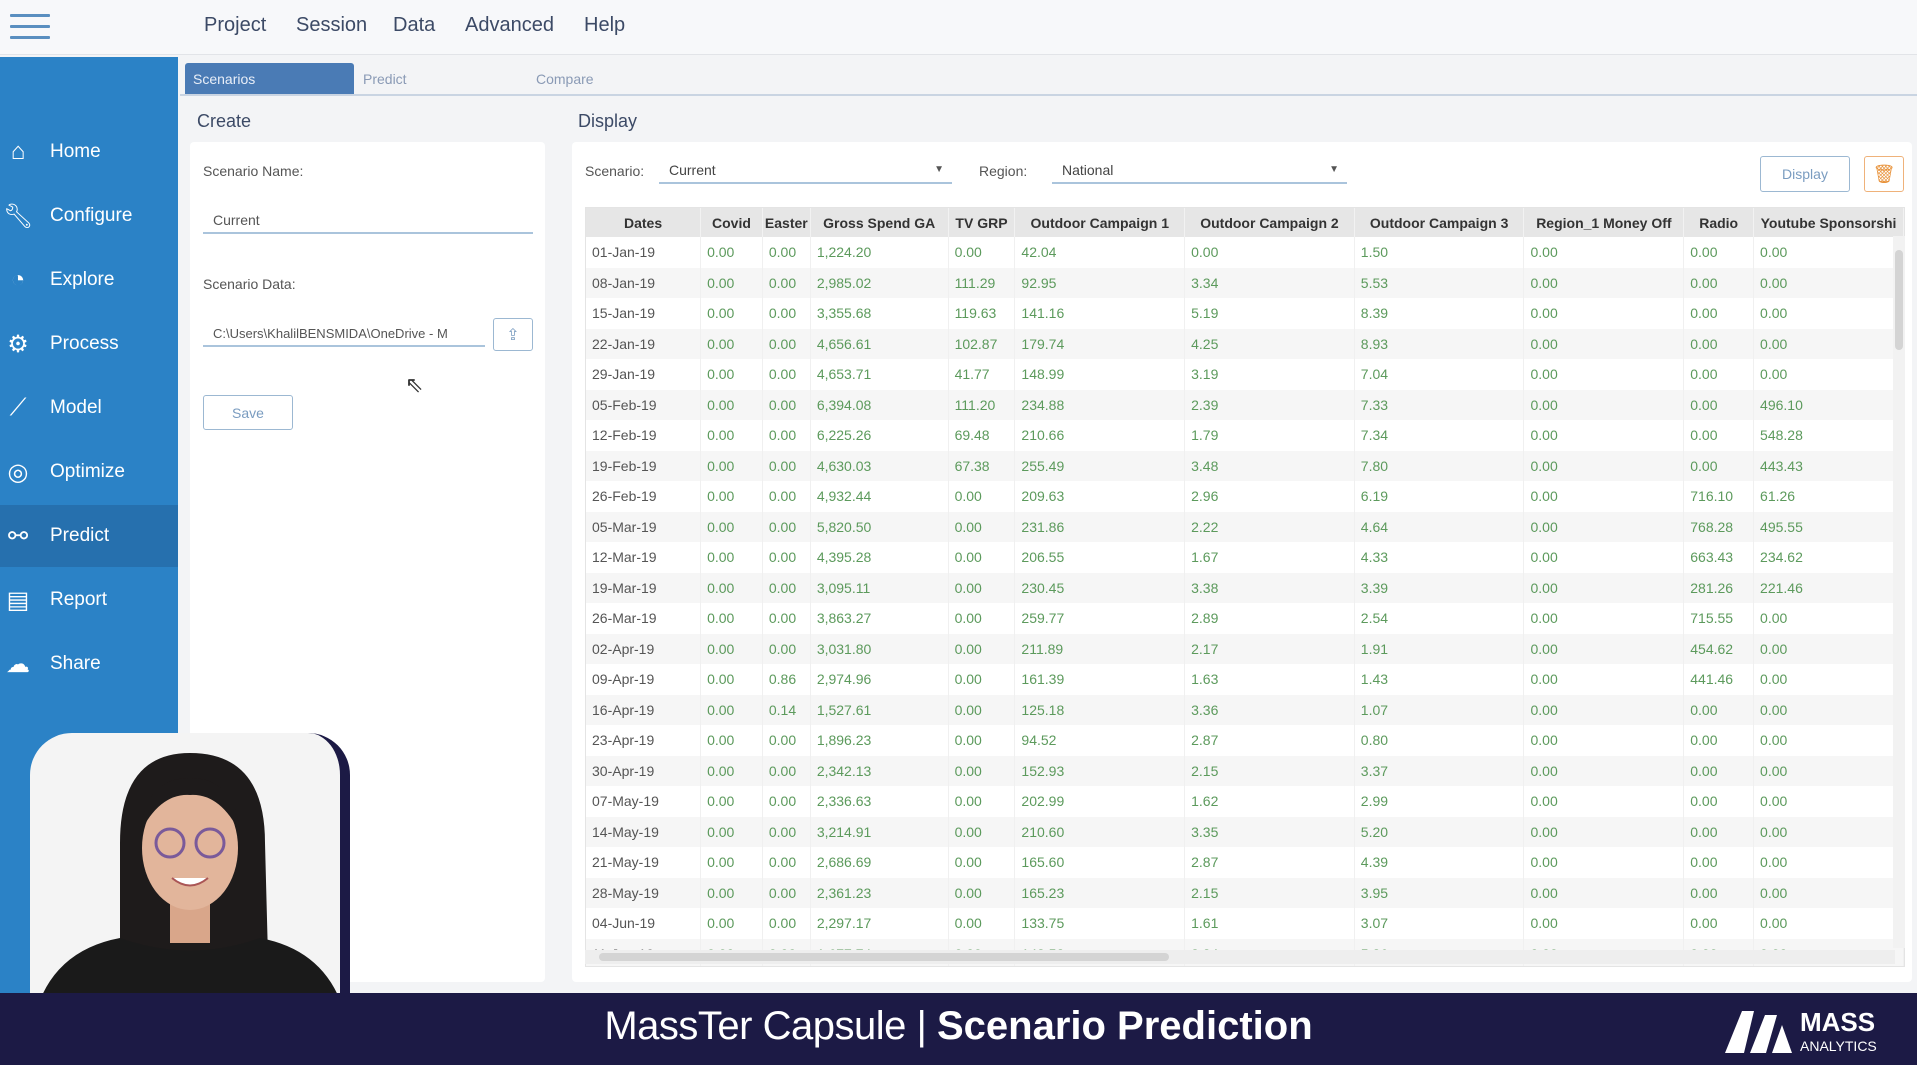 The image size is (1917, 1065). Describe the element at coordinates (982, 465) in the screenshot. I see `value-cell: 67.38` at that location.